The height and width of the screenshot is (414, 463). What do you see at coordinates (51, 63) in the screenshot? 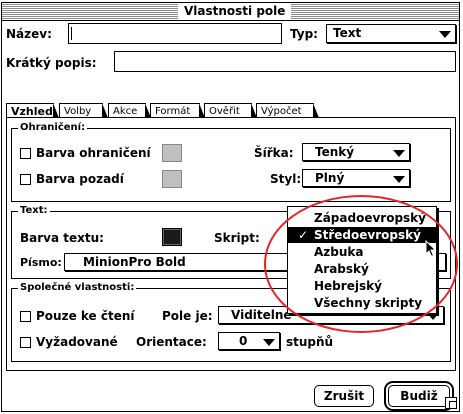
I see `tooltip-label: Krátký popis:` at bounding box center [51, 63].